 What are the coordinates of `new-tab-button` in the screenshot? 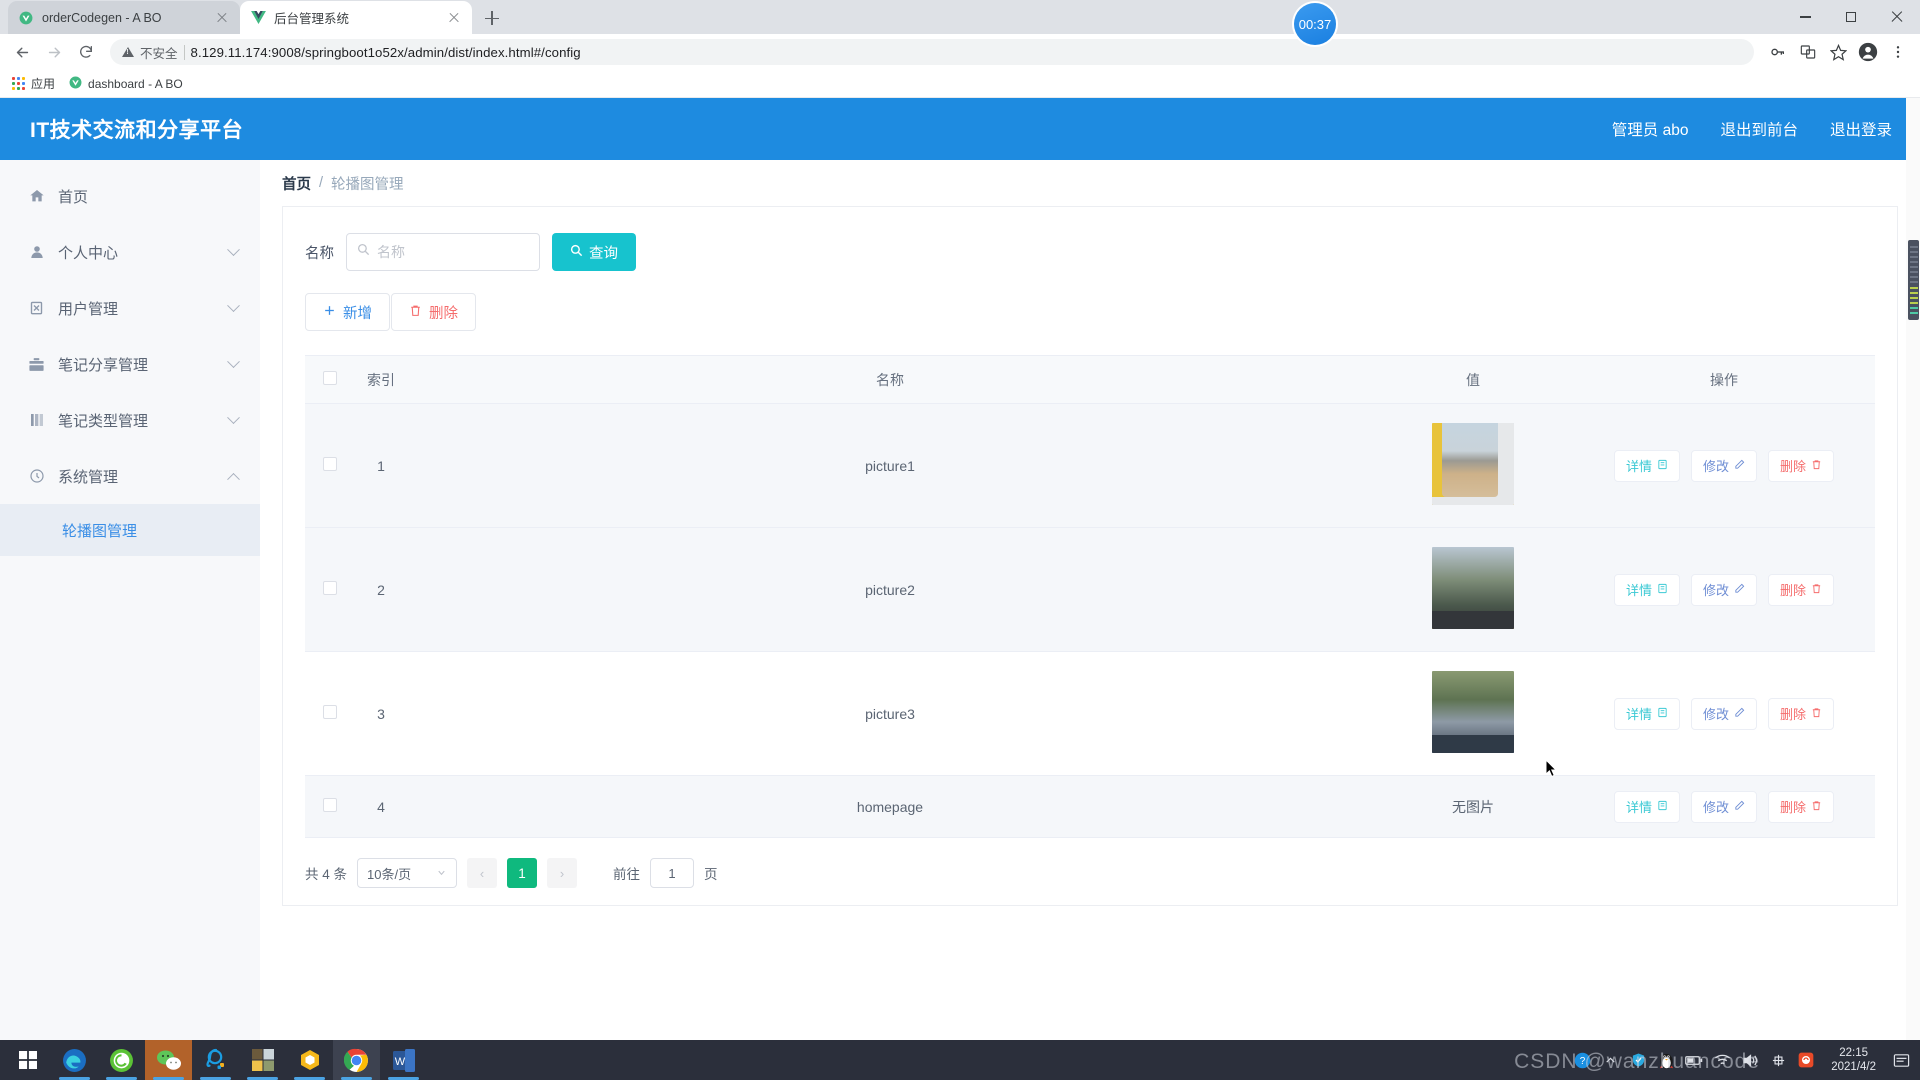 It's located at (492, 18).